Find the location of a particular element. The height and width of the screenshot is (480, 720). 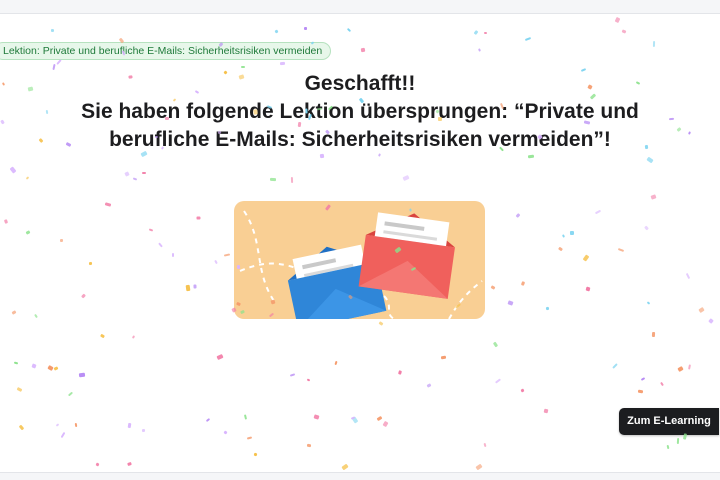

envelopes-illustration is located at coordinates (359, 265).